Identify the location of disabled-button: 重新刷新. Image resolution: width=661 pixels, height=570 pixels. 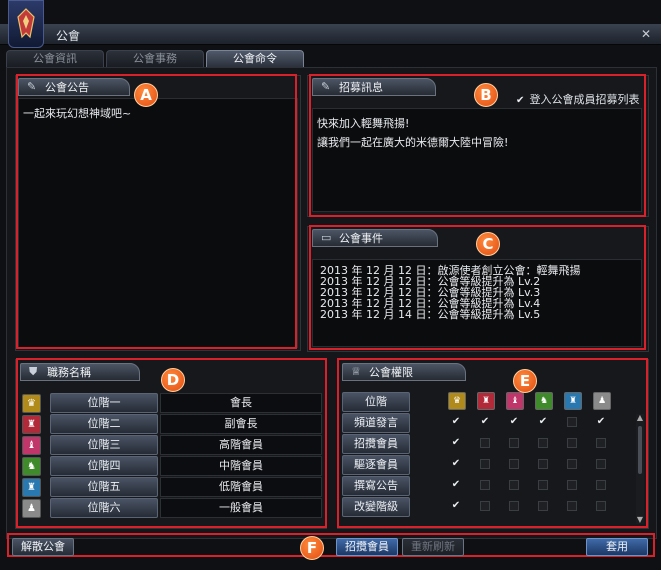
(433, 547).